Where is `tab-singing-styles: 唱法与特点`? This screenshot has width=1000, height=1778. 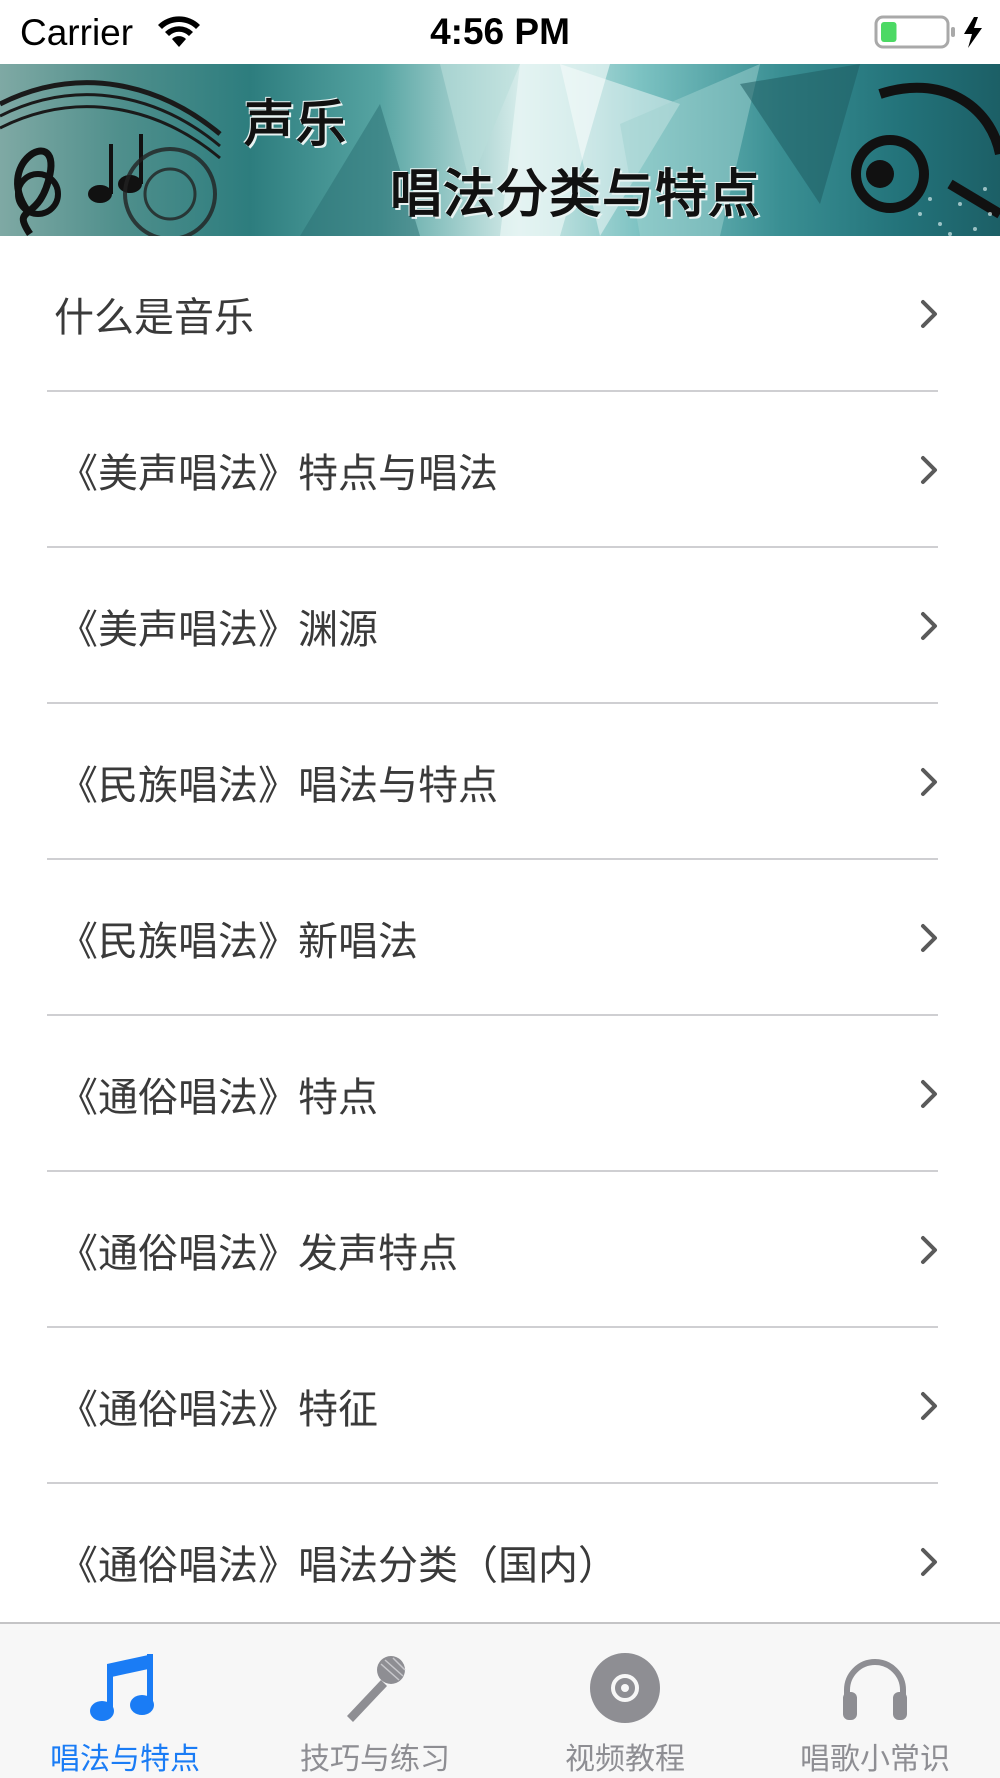
tab-singing-styles: 唱法与特点 is located at coordinates (125, 1701).